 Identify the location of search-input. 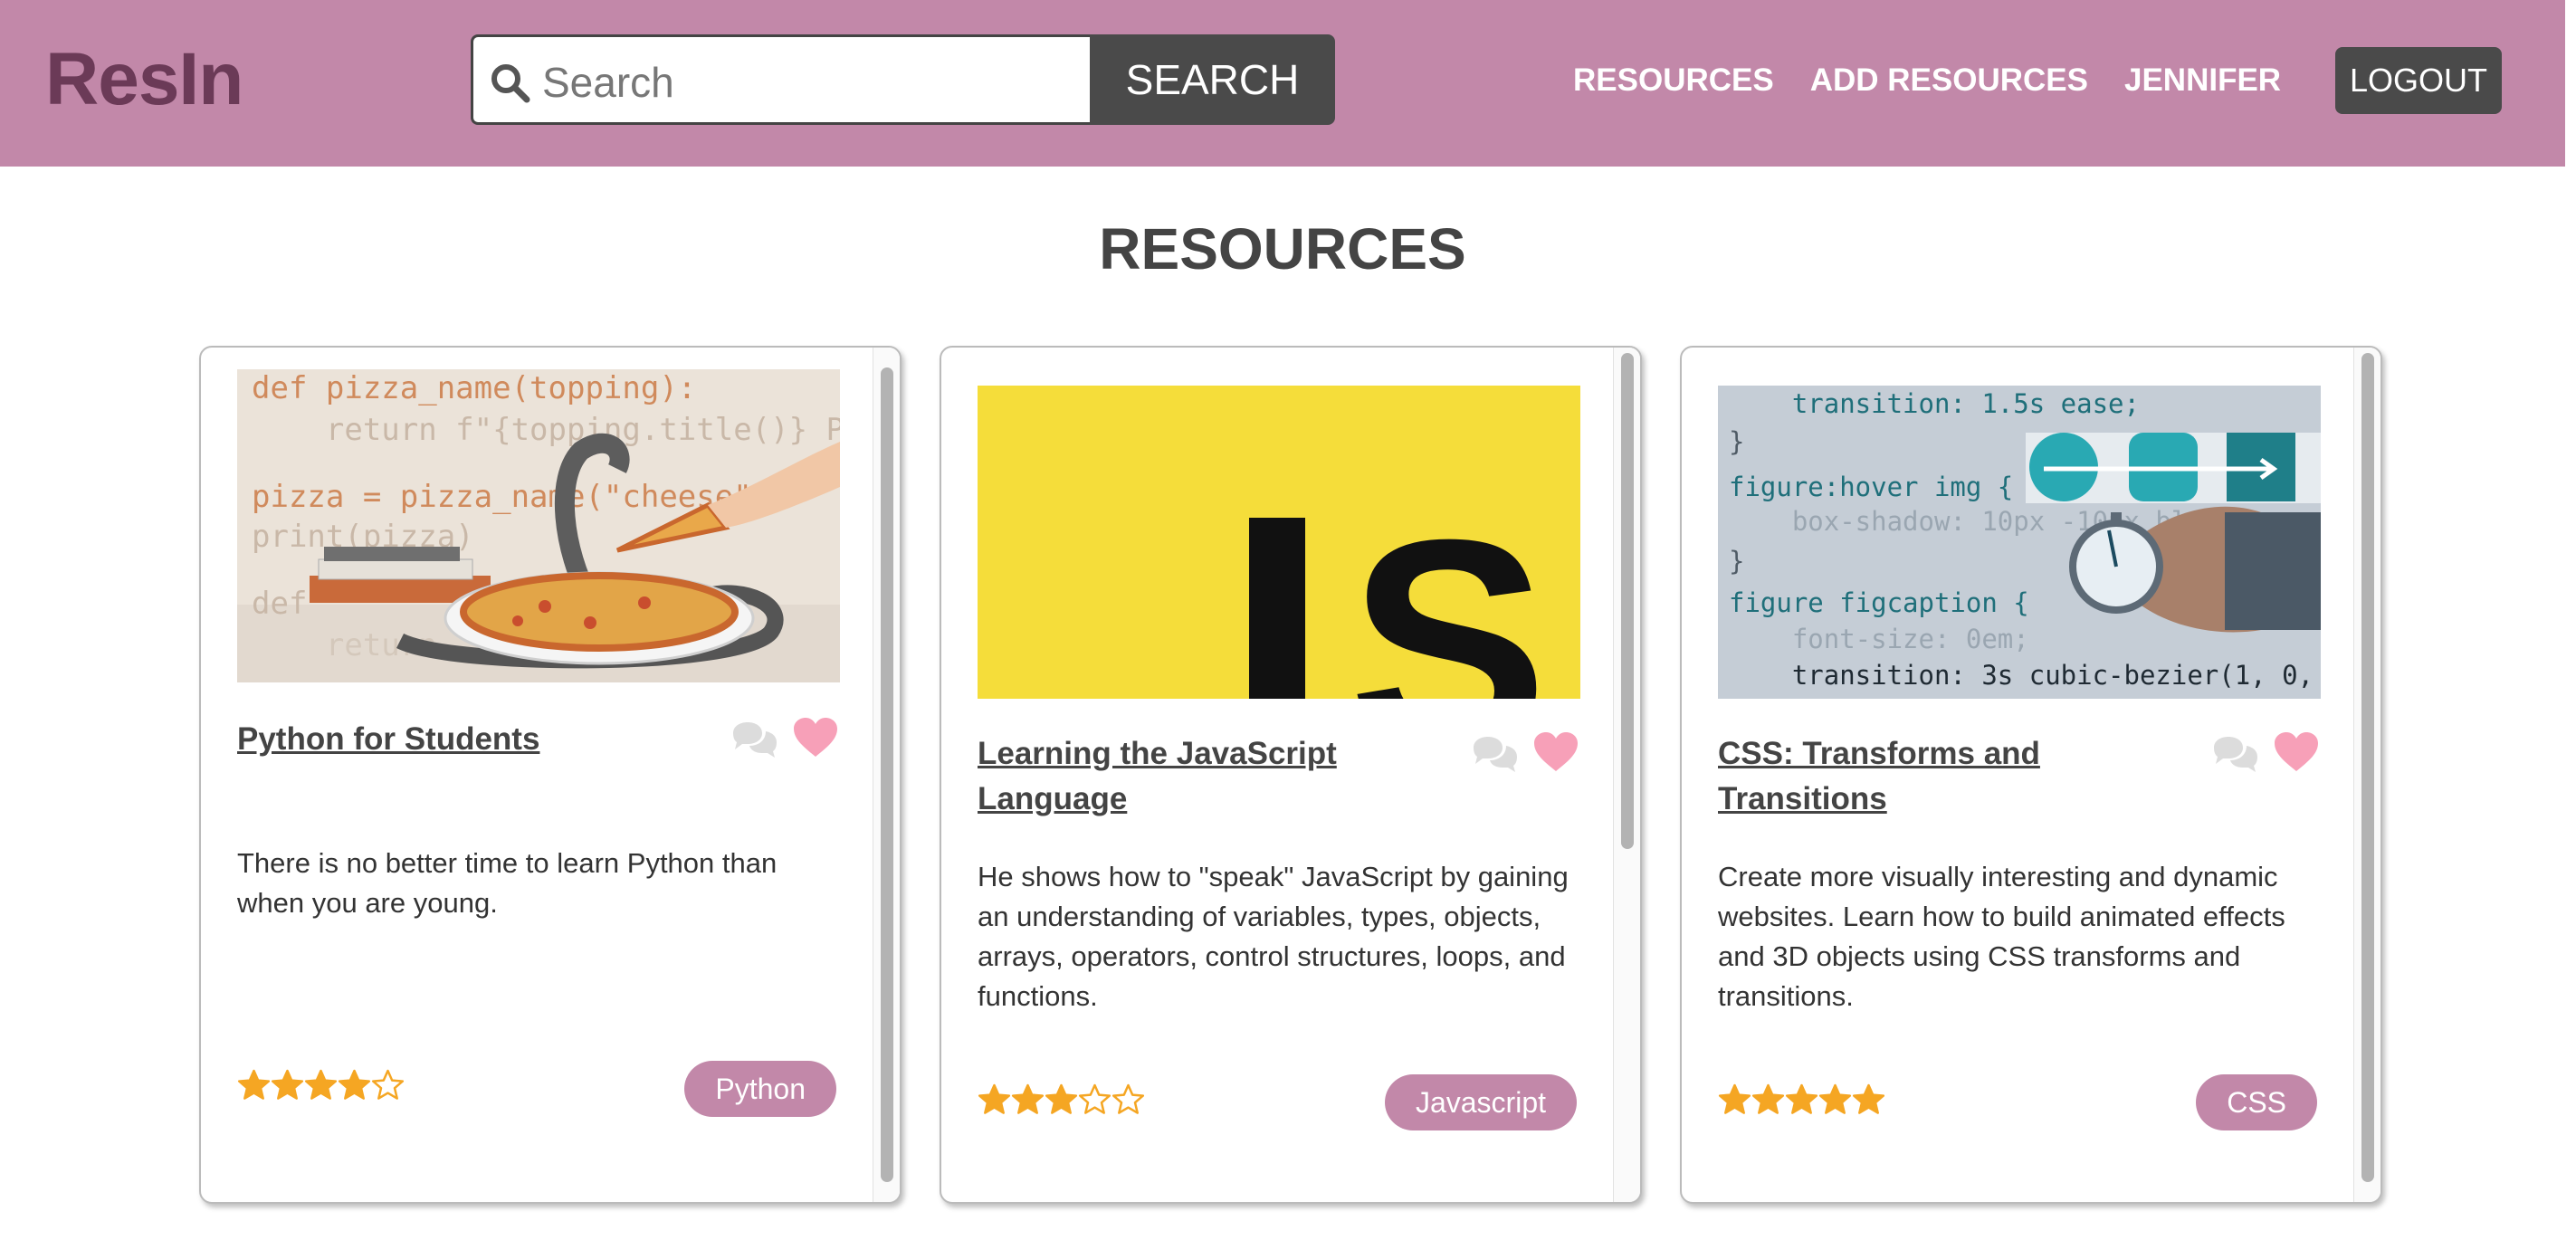
(809, 82).